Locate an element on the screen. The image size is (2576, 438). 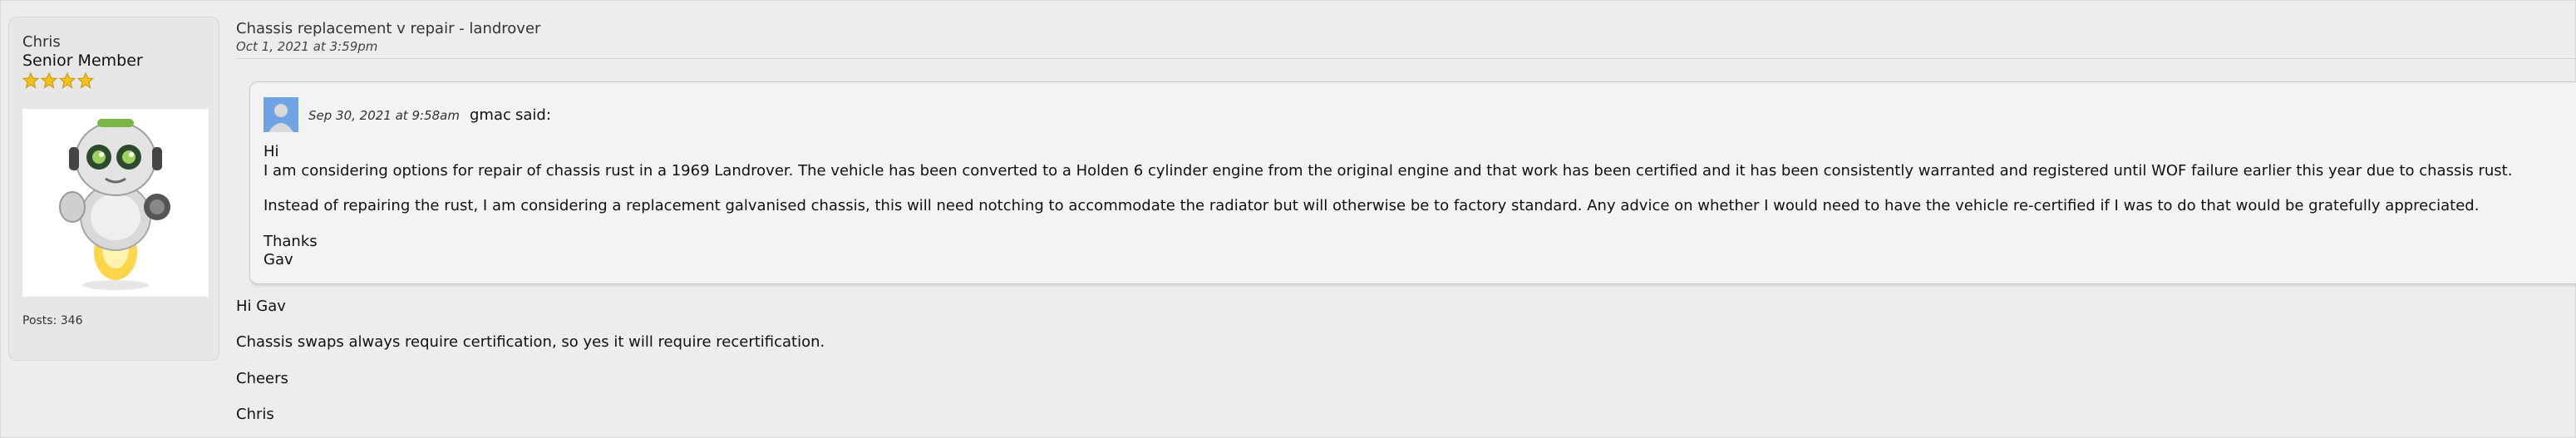
author-avatar is located at coordinates (115, 203).